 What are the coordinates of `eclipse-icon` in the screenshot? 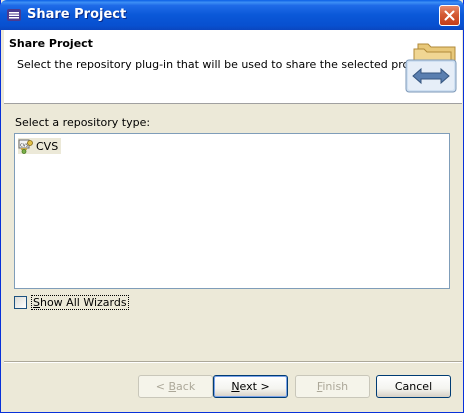 It's located at (14, 15).